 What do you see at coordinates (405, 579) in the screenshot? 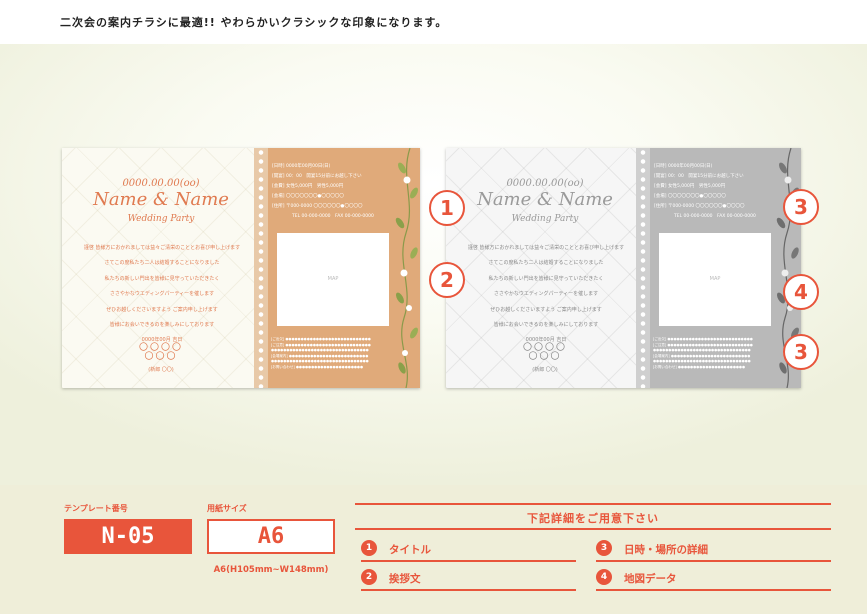
I see `detail-item-label: 挨拶文` at bounding box center [405, 579].